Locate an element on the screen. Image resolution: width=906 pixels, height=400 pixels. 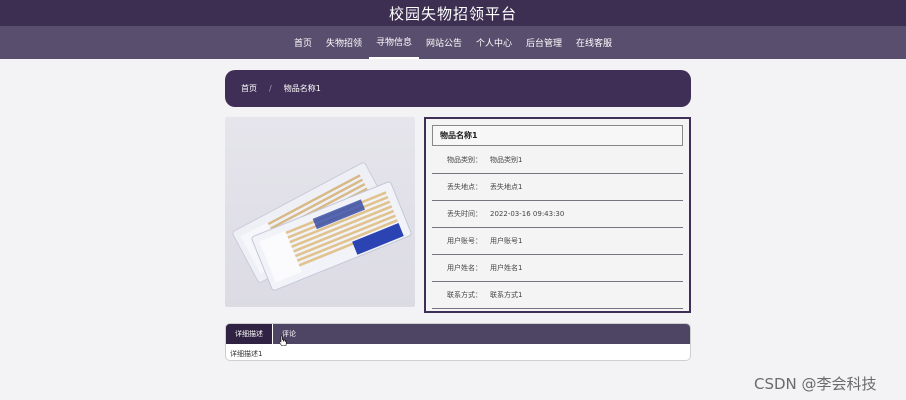
detail-row-category: 物品类别： 物品类别1 is located at coordinates (557, 160).